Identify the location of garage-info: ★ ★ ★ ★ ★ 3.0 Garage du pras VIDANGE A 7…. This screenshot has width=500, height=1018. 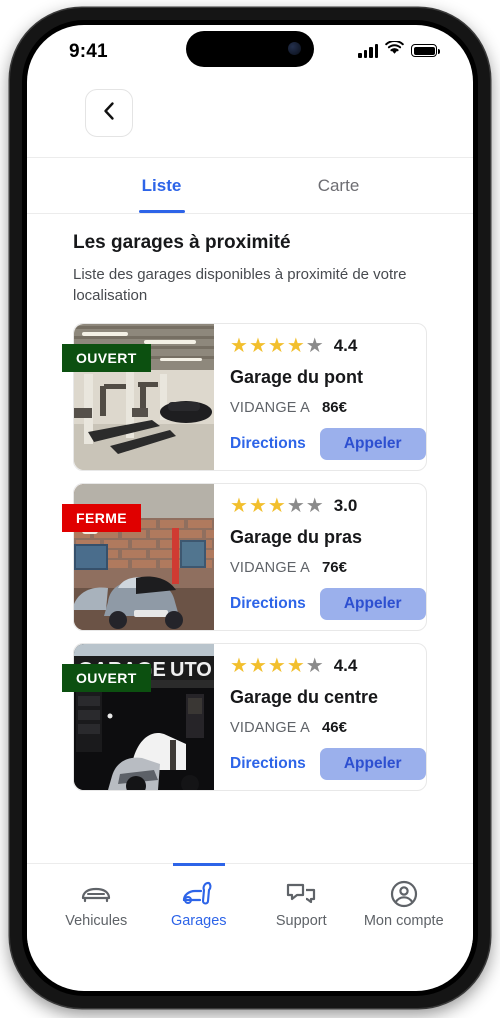
(327, 557).